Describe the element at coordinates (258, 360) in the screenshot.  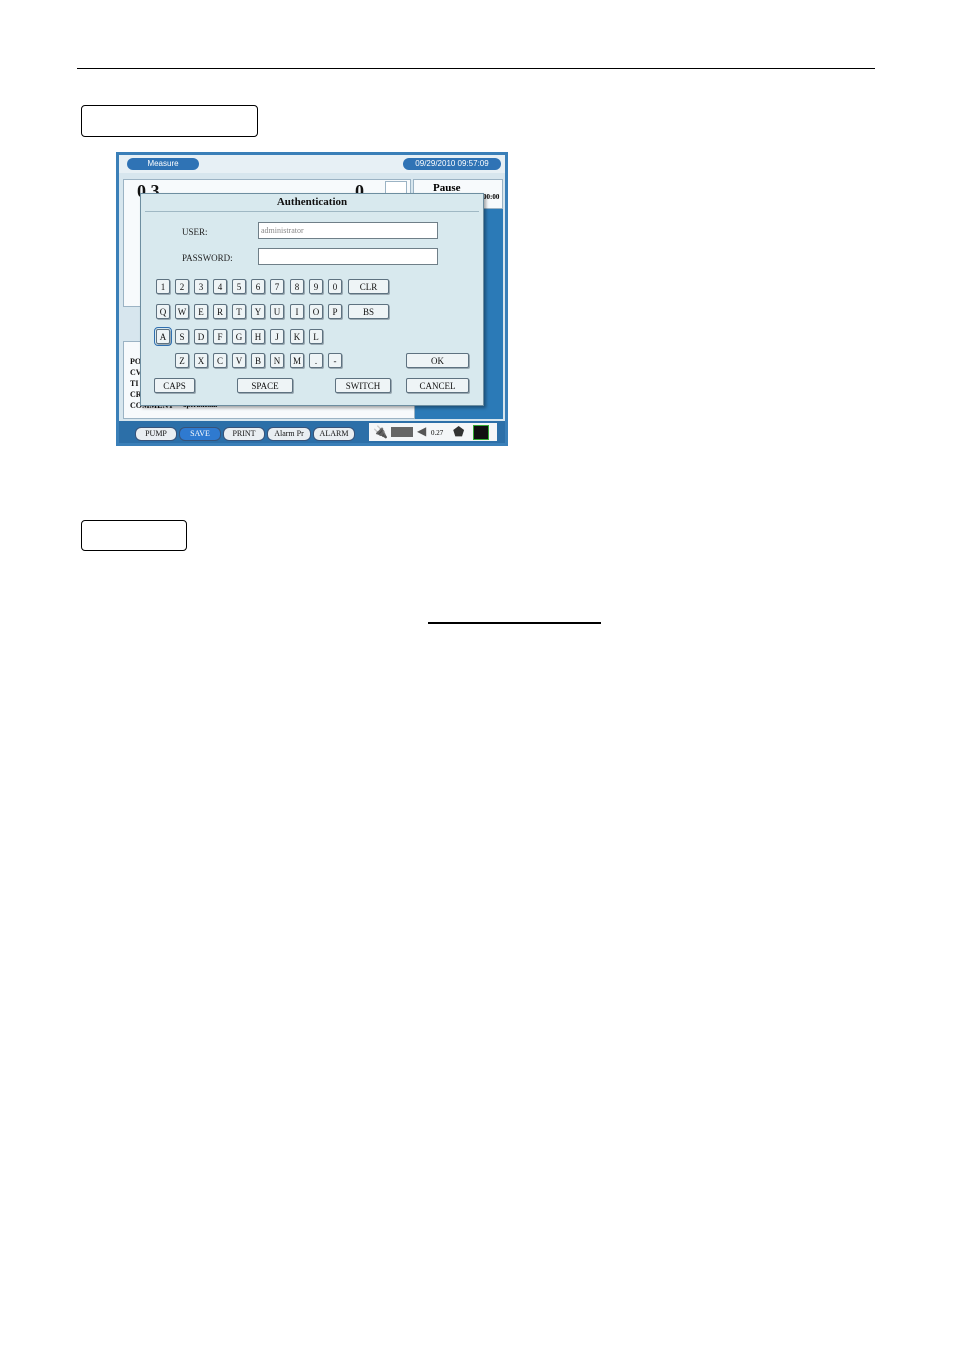
I see `key-b: B` at that location.